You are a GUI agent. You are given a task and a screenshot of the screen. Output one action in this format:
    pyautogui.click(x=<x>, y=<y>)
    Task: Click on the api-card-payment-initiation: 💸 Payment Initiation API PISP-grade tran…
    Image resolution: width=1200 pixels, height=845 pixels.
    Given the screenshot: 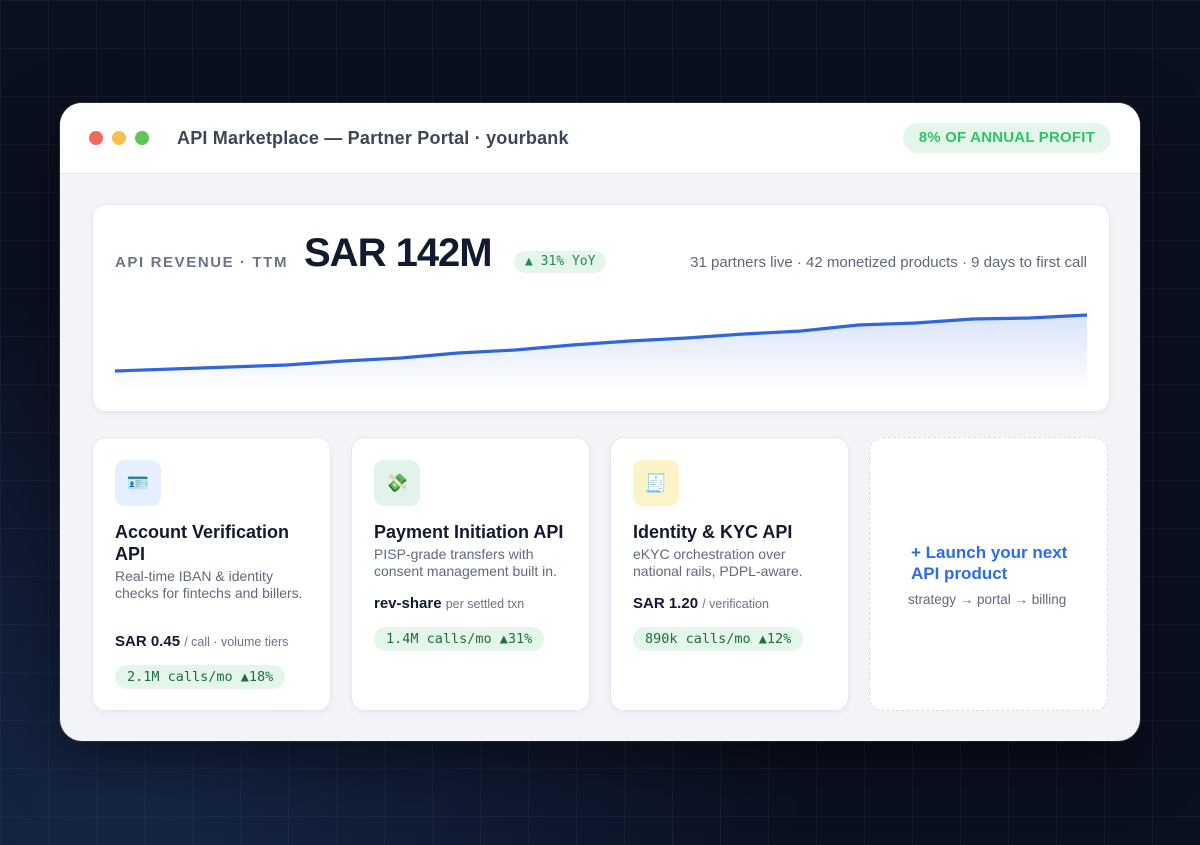 What is the action you would take?
    pyautogui.click(x=470, y=574)
    